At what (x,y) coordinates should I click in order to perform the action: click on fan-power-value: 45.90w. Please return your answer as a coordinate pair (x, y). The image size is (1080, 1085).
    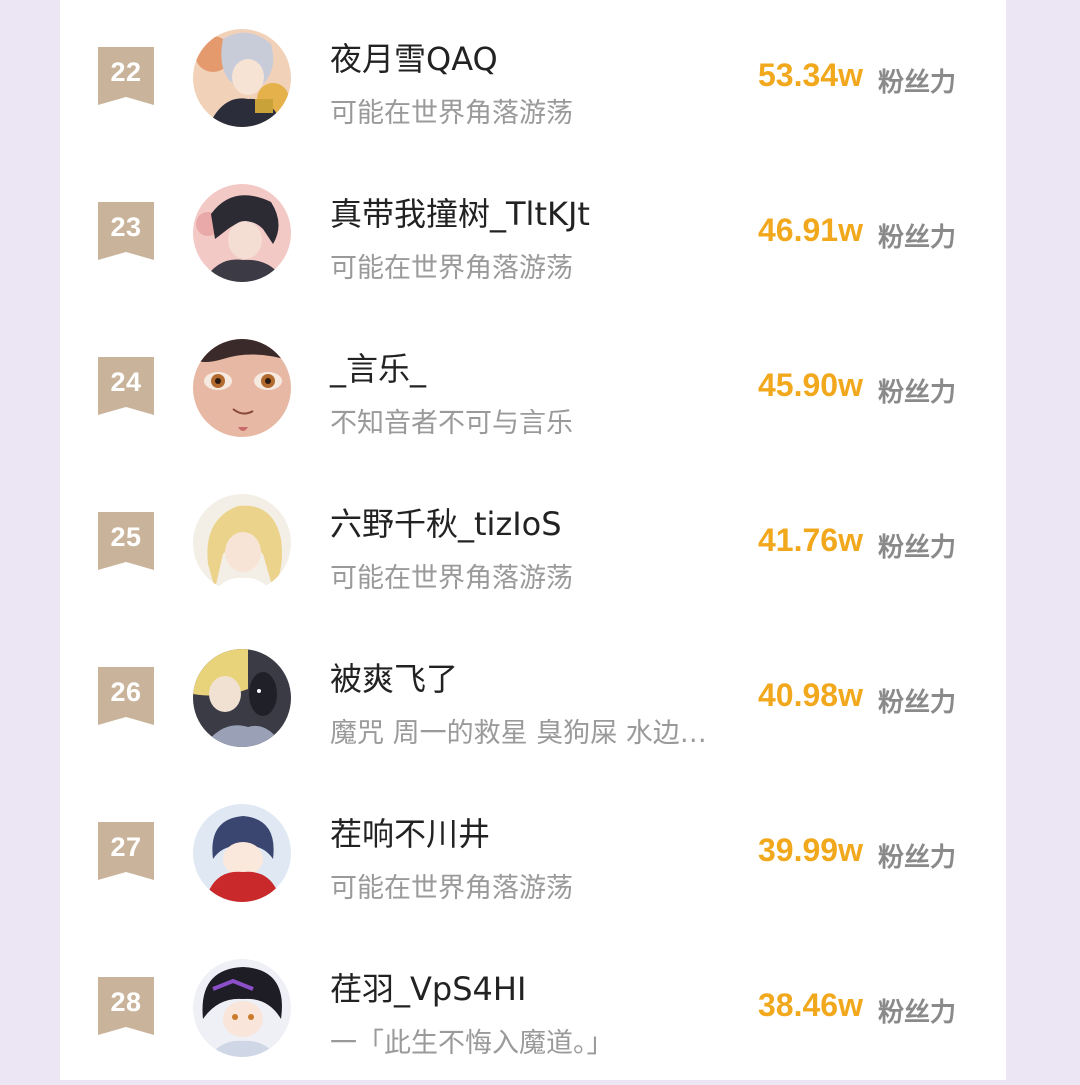
    Looking at the image, I should click on (810, 385).